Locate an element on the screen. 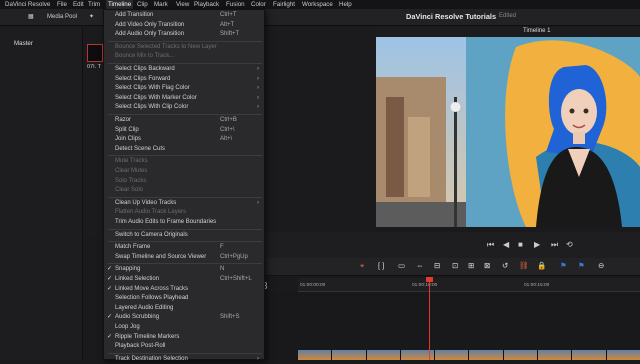 The width and height of the screenshot is (640, 364). media-pool-icon: ▦ is located at coordinates (31, 17).